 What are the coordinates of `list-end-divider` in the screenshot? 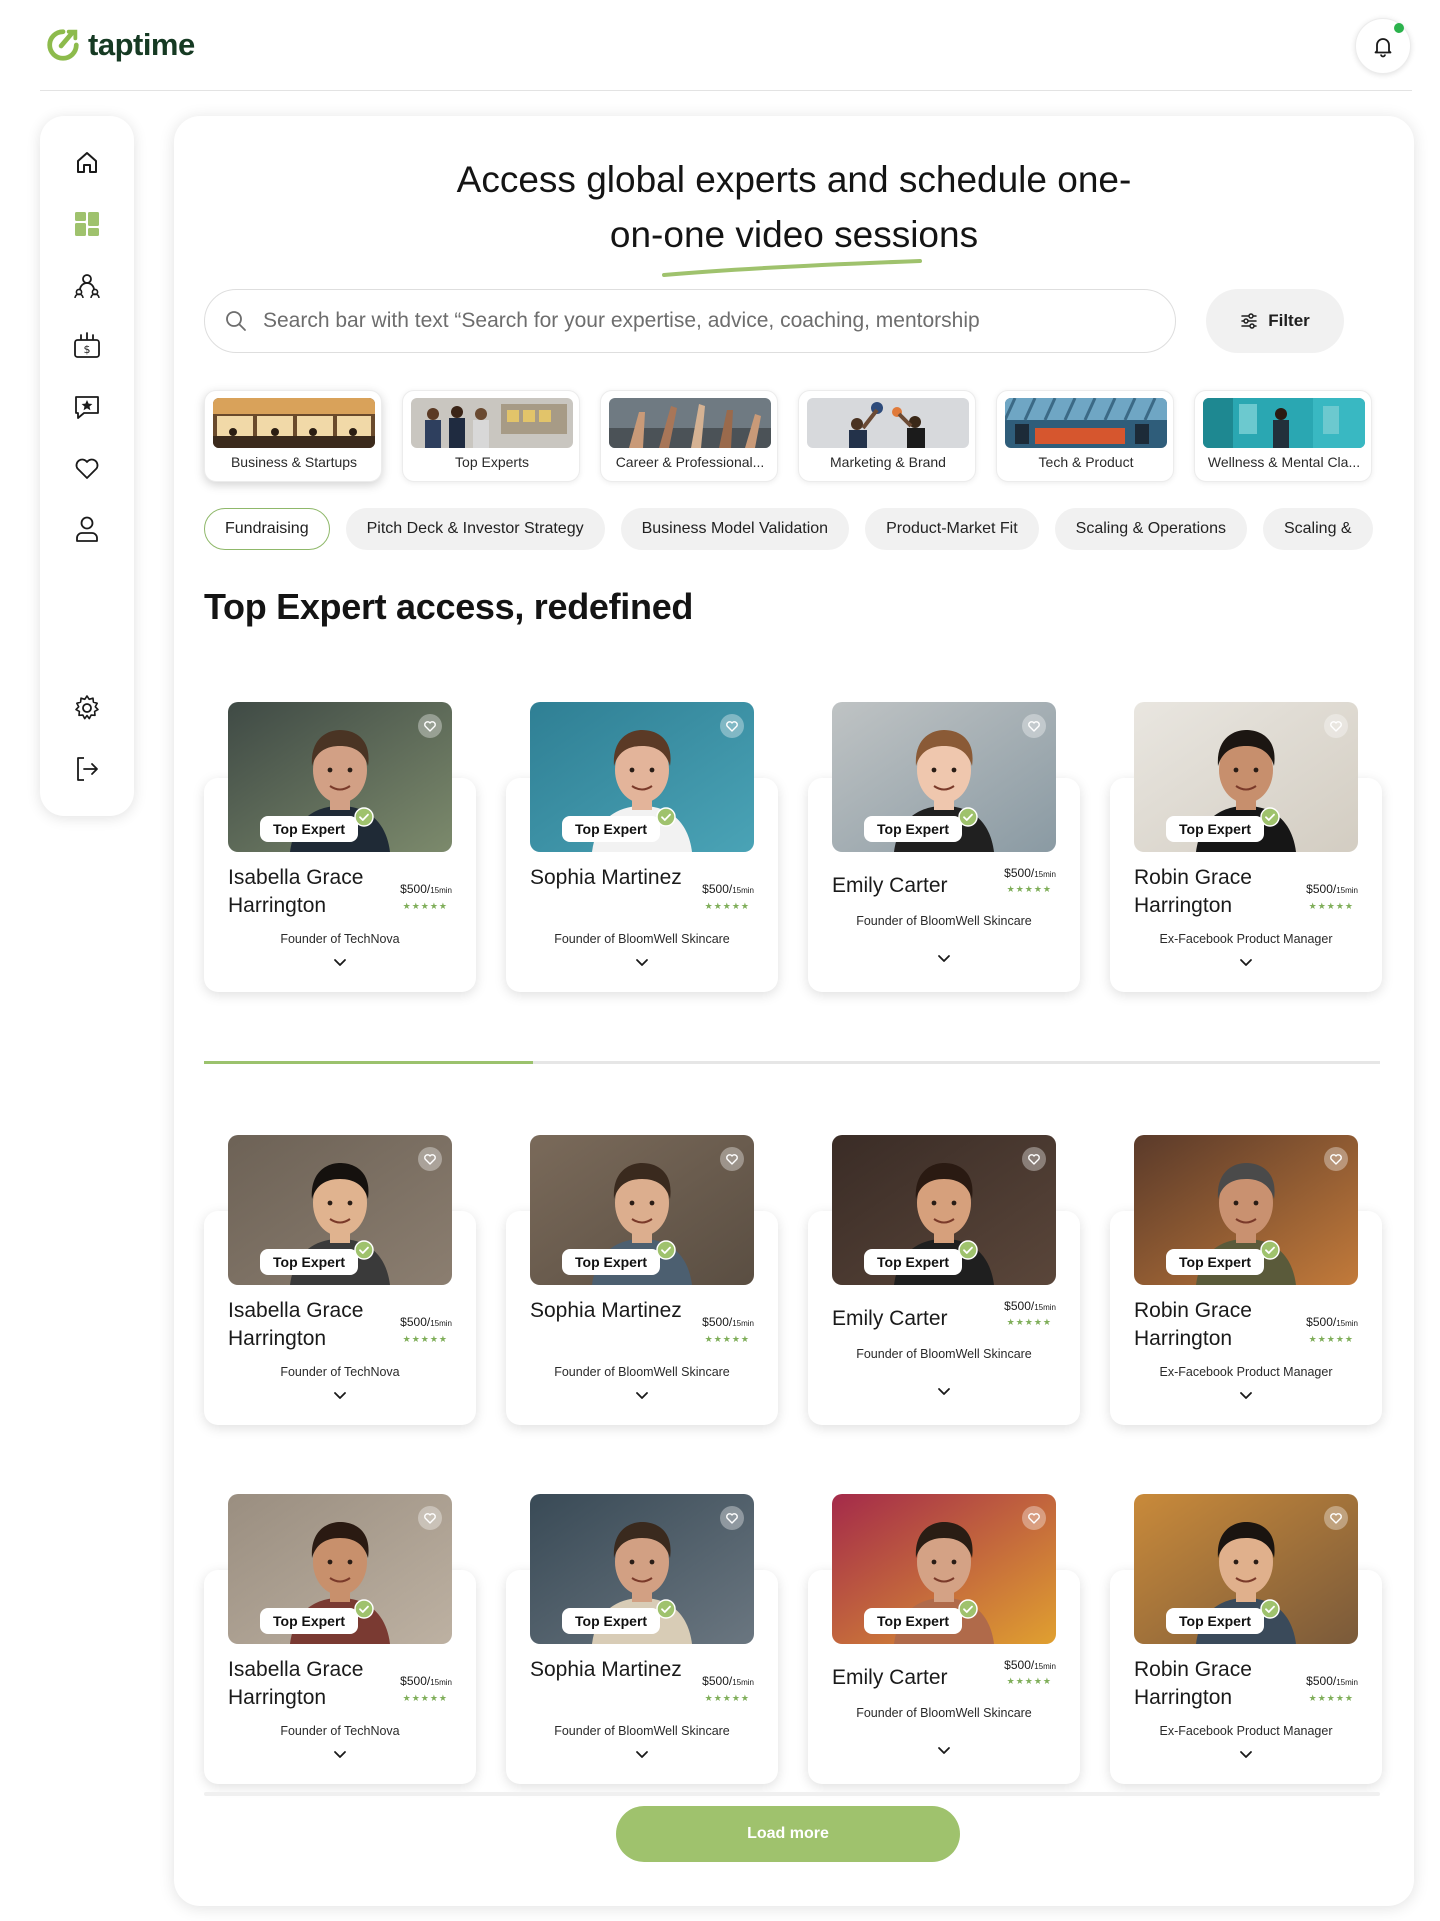 It's located at (792, 1794).